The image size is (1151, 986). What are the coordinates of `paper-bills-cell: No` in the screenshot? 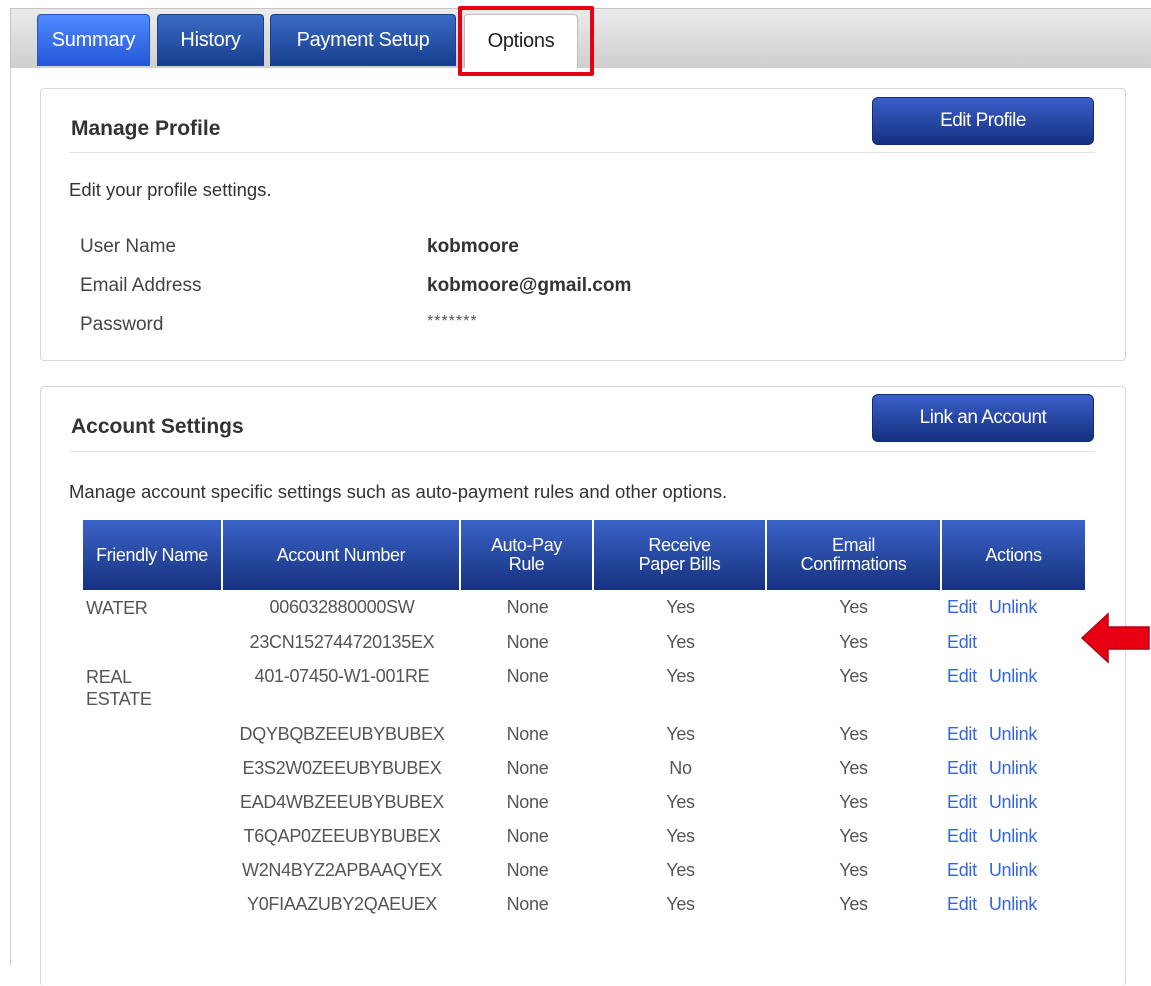 It's located at (680, 768).